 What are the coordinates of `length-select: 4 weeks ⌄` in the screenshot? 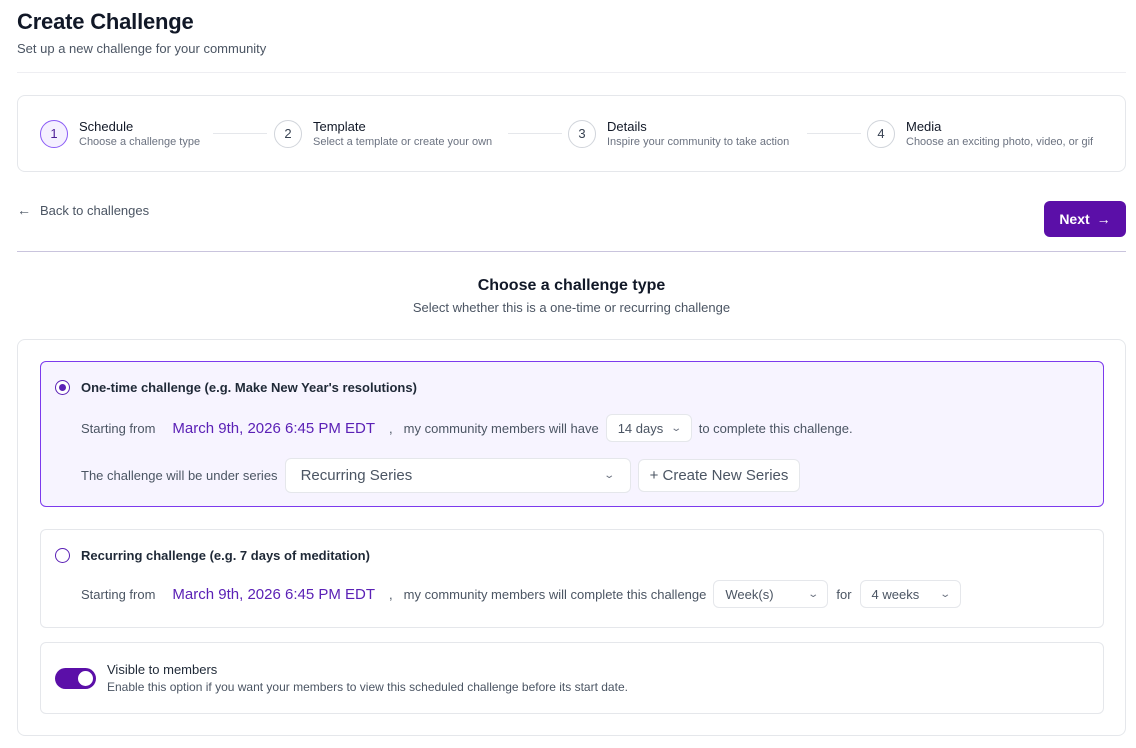 It's located at (910, 594).